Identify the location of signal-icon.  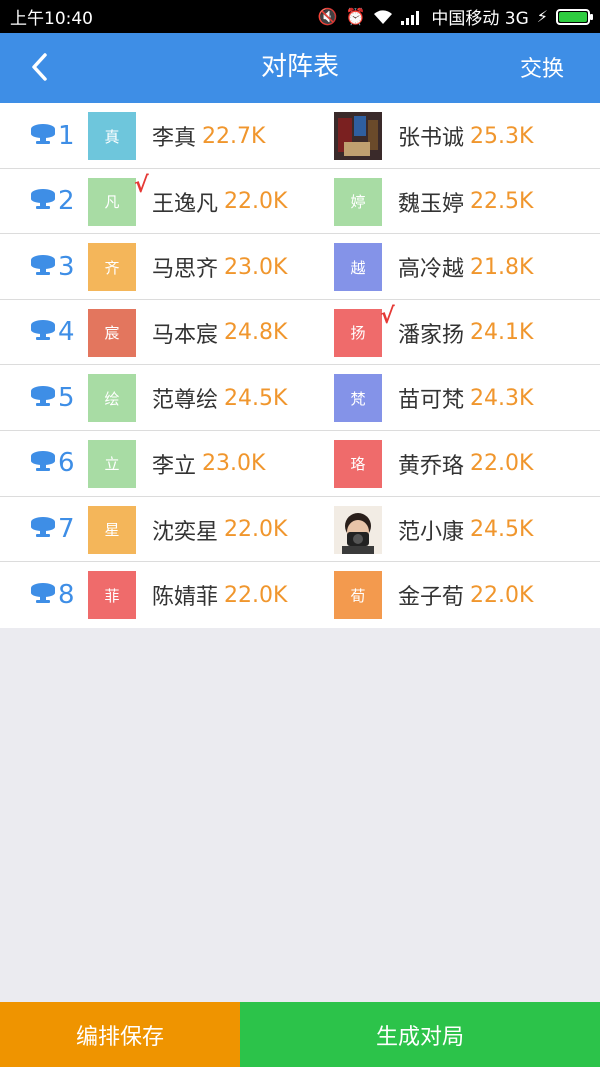
(410, 17).